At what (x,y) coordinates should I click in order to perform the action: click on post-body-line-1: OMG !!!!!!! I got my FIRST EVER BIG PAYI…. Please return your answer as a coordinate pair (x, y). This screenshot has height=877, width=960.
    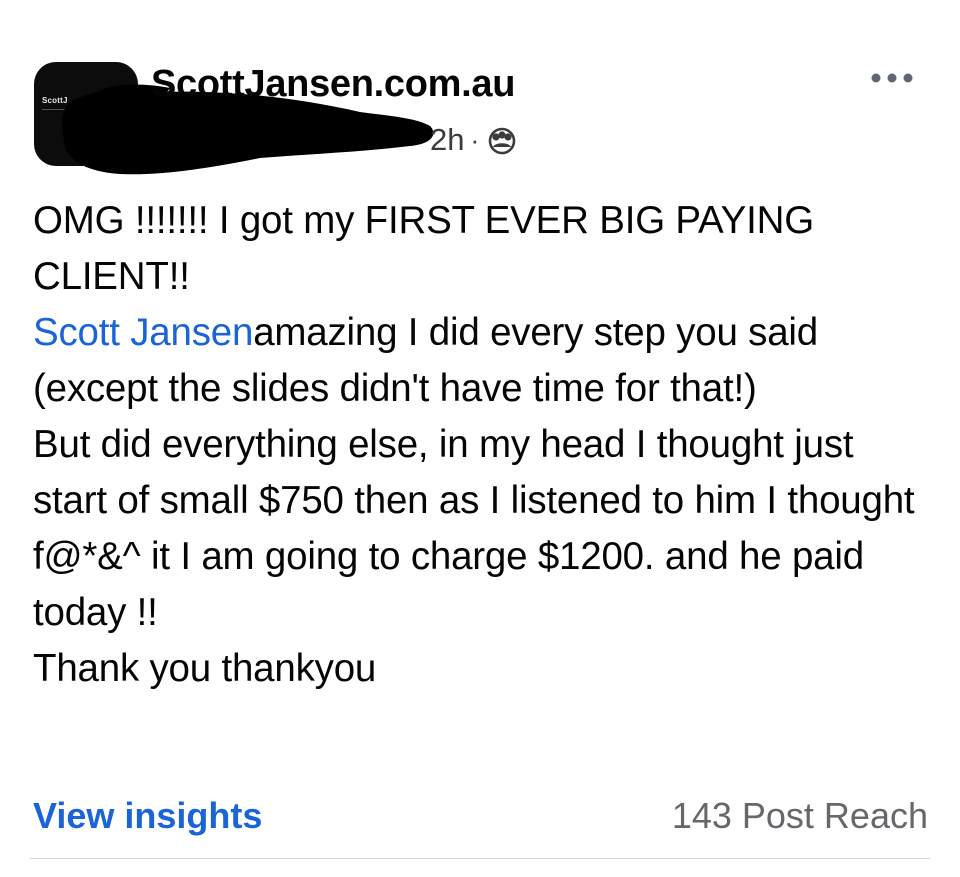
    Looking at the image, I should click on (424, 248).